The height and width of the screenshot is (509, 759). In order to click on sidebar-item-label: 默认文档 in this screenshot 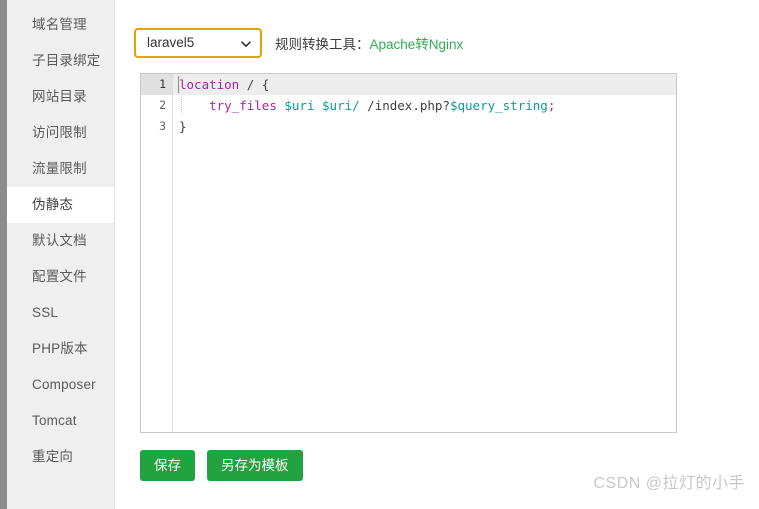, I will do `click(59, 240)`.